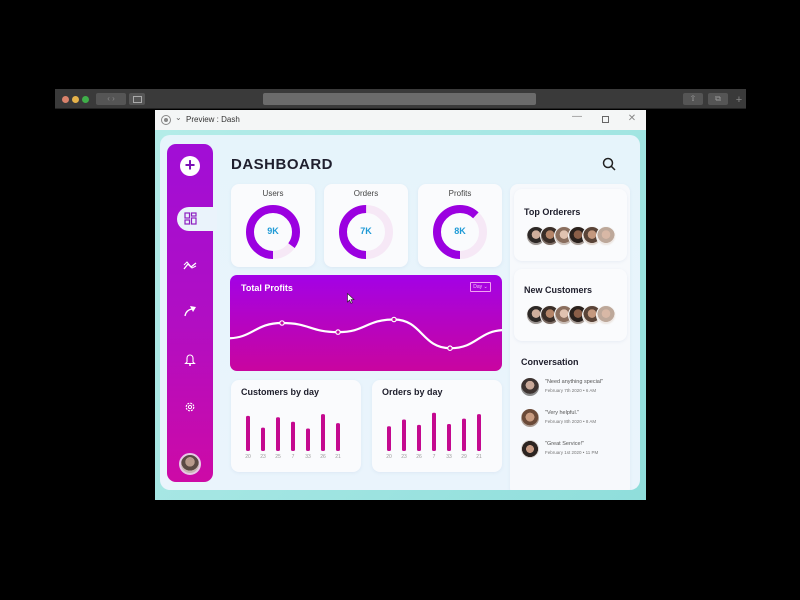 The image size is (800, 600). I want to click on stat-label: Orders, so click(366, 193).